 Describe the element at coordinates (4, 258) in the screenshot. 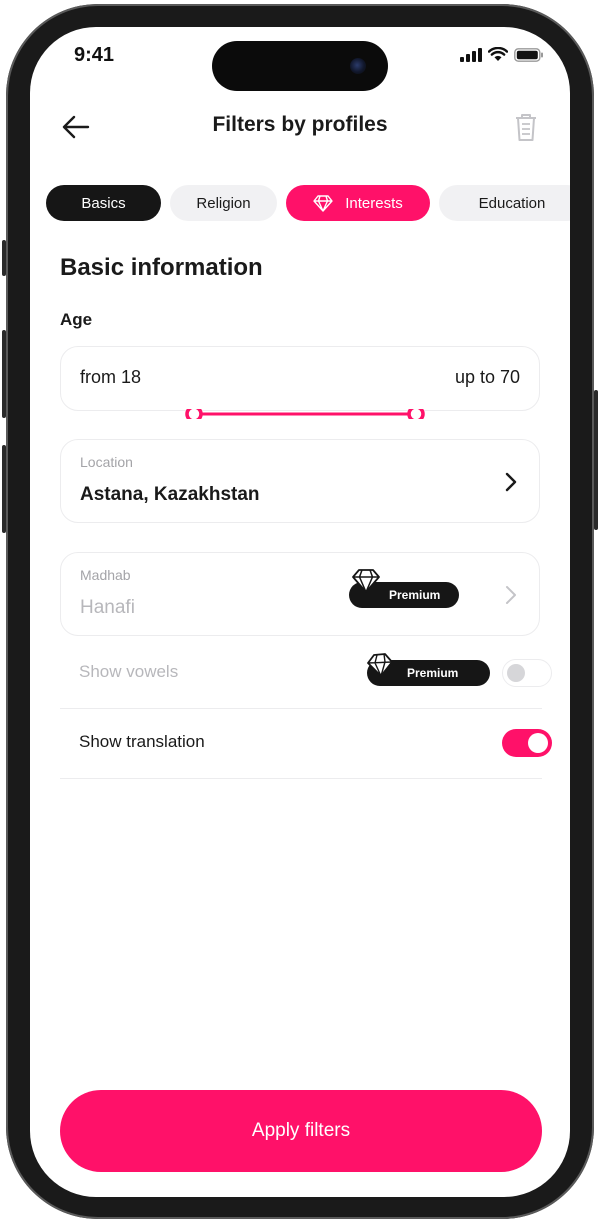

I see `phone-side-button` at that location.